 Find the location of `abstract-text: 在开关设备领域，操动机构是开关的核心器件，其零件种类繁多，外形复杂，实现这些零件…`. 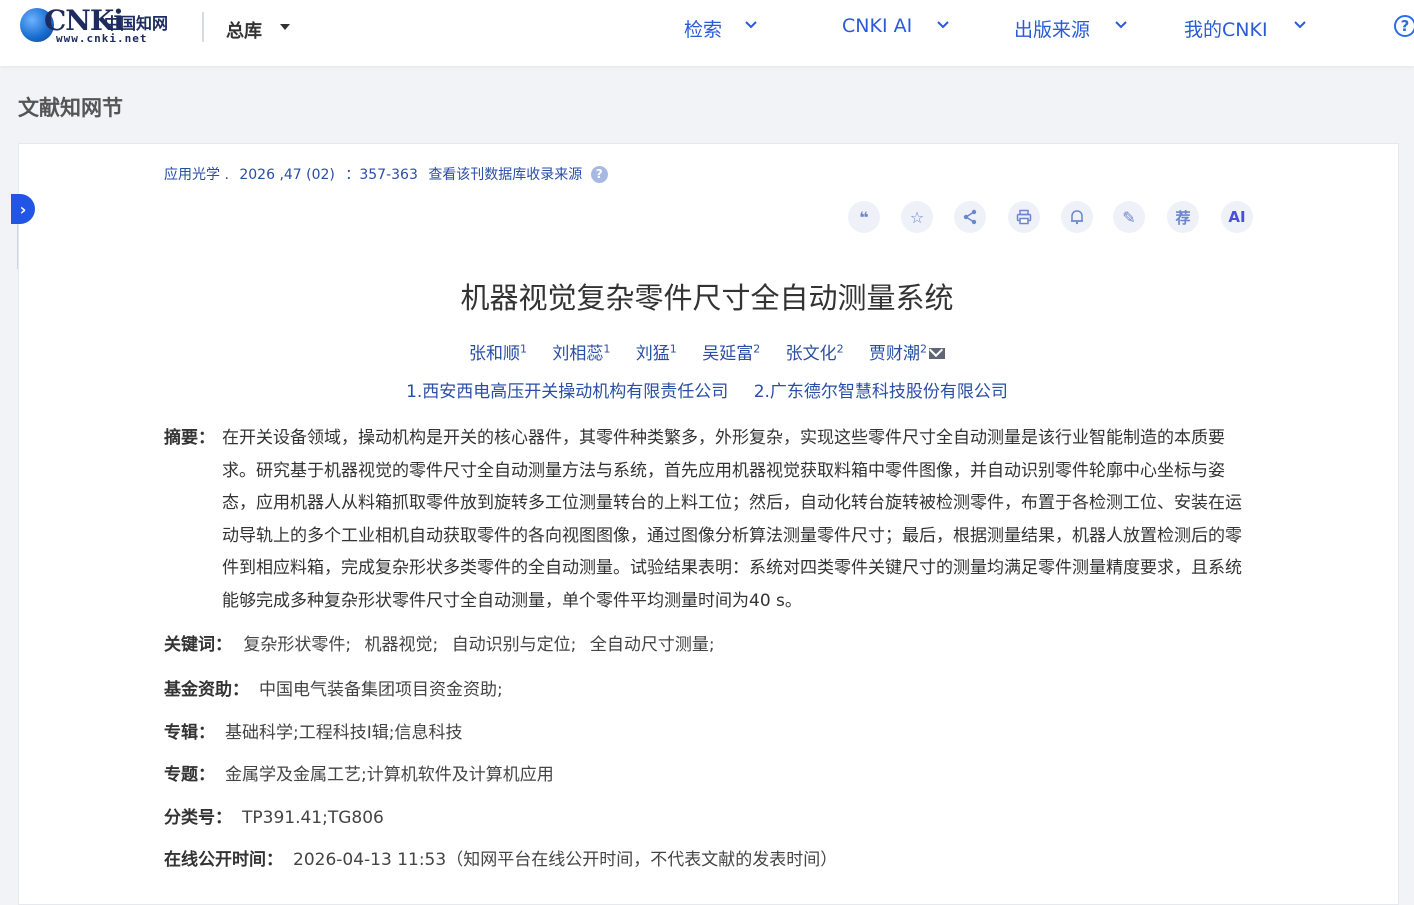

abstract-text: 在开关设备领域，操动机构是开关的核心器件，其零件种类繁多，外形复杂，实现这些零件… is located at coordinates (732, 519).